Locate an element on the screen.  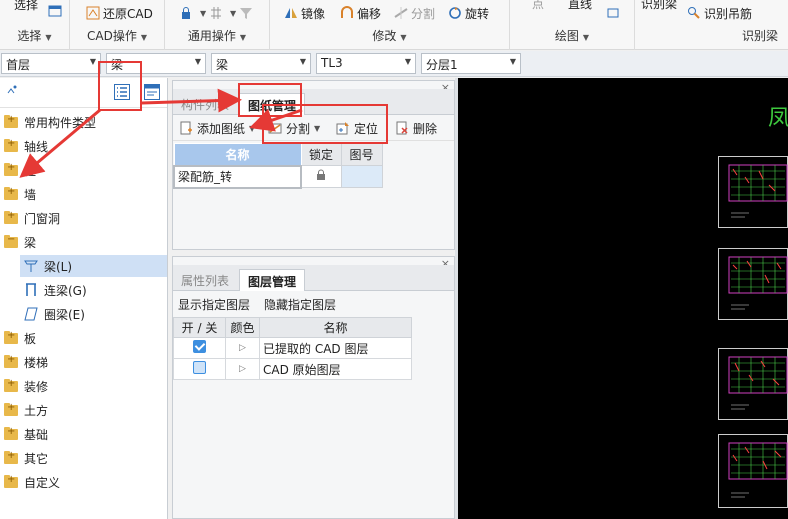
line-button: 直线 is located at coordinates (580, 6).